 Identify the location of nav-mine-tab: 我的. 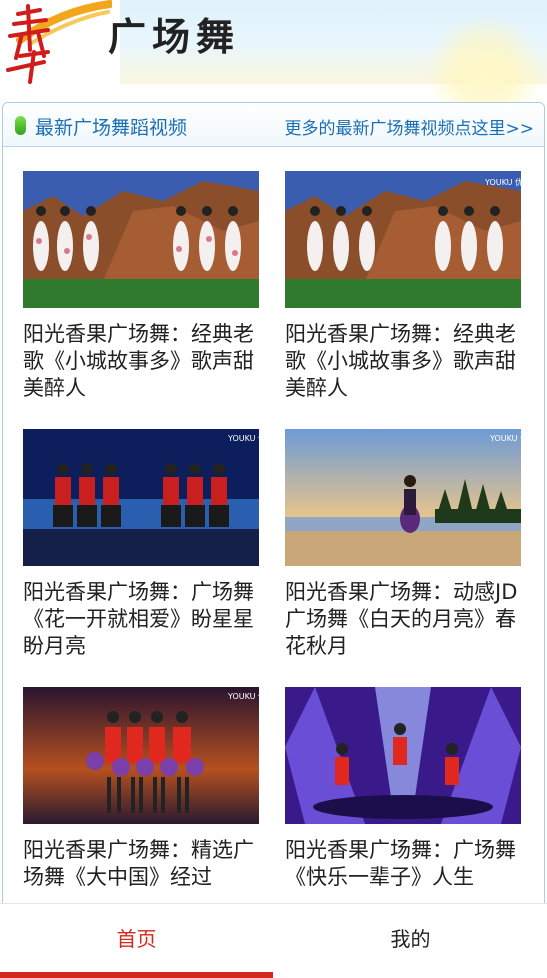
(410, 941).